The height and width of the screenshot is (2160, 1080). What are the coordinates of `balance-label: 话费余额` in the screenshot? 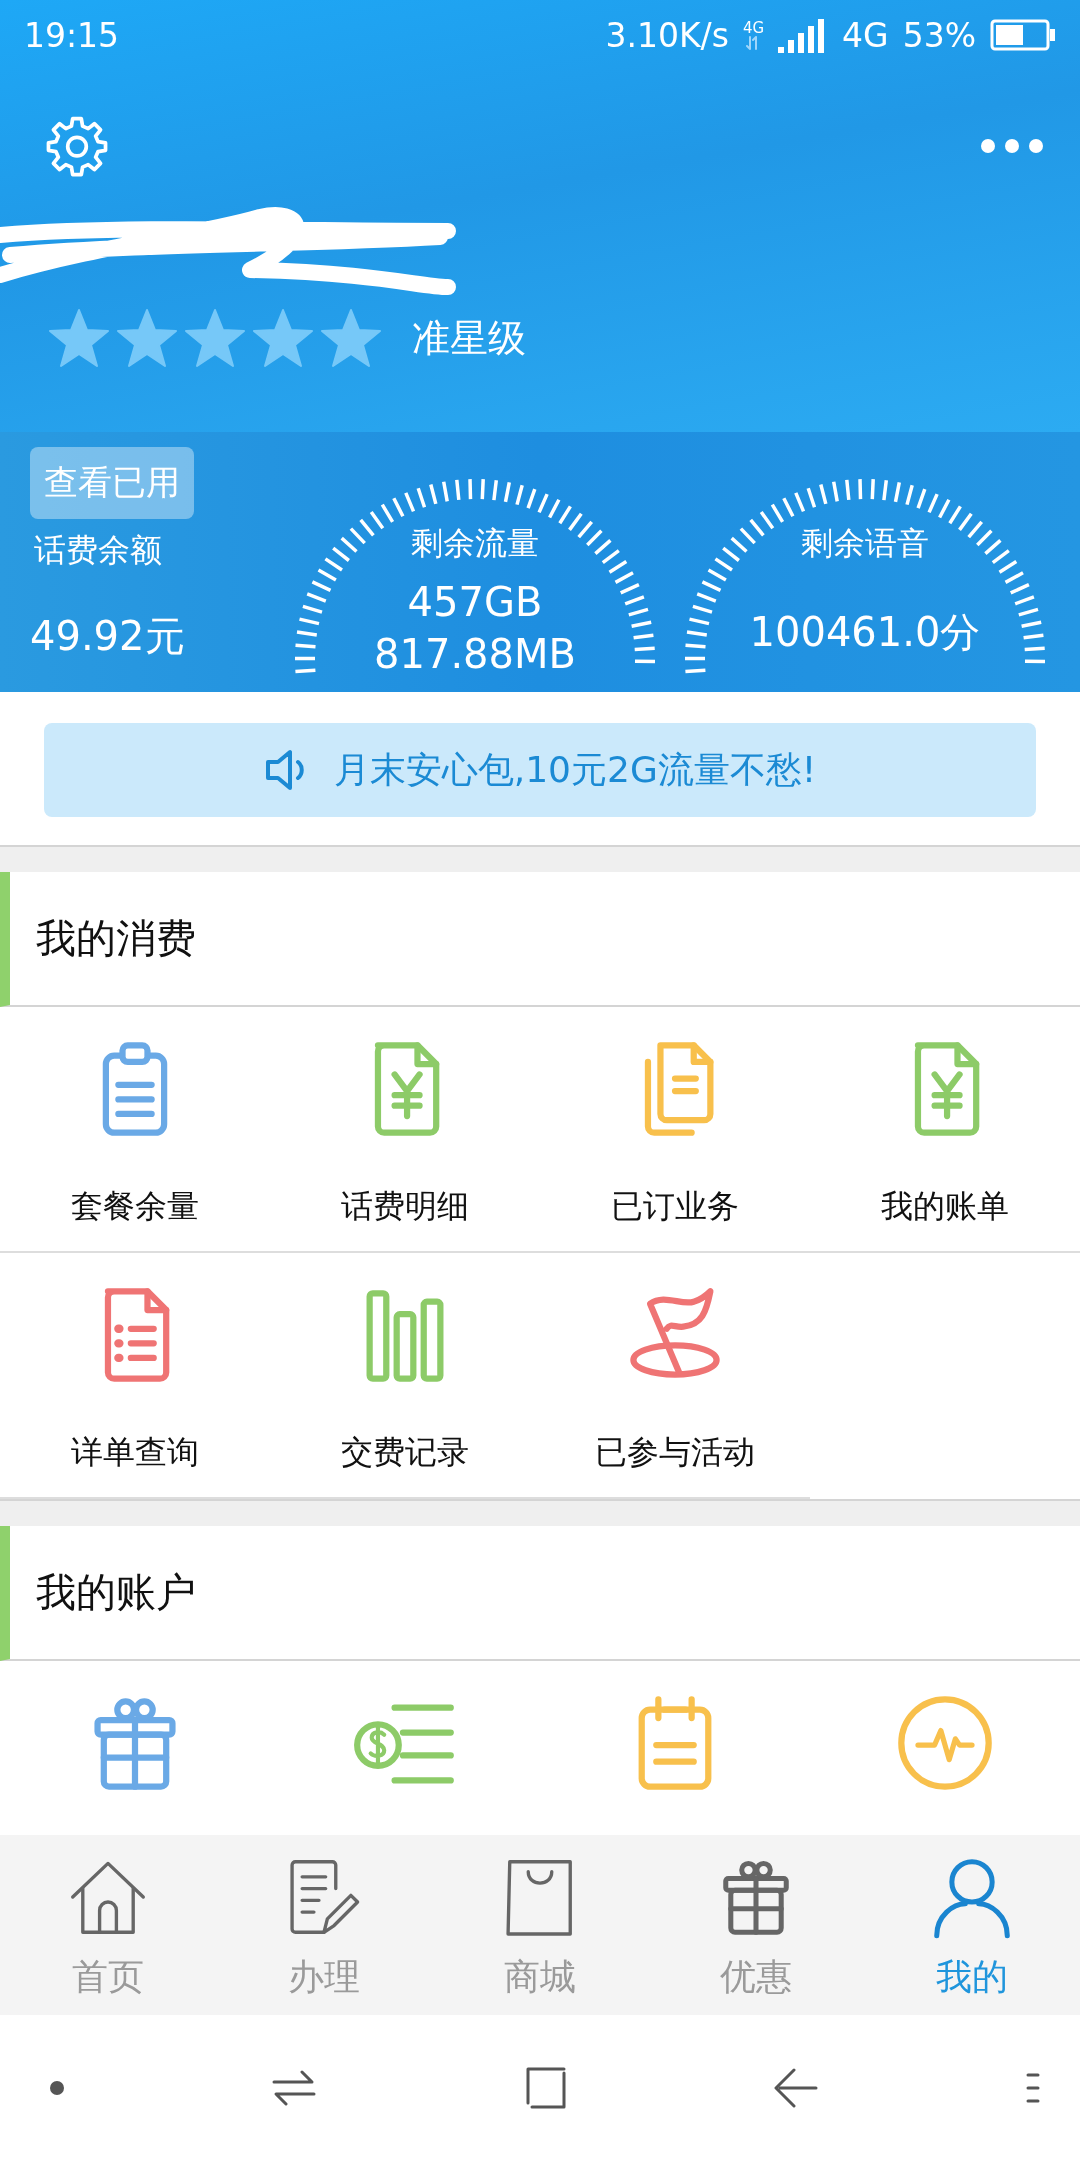 It's located at (98, 550).